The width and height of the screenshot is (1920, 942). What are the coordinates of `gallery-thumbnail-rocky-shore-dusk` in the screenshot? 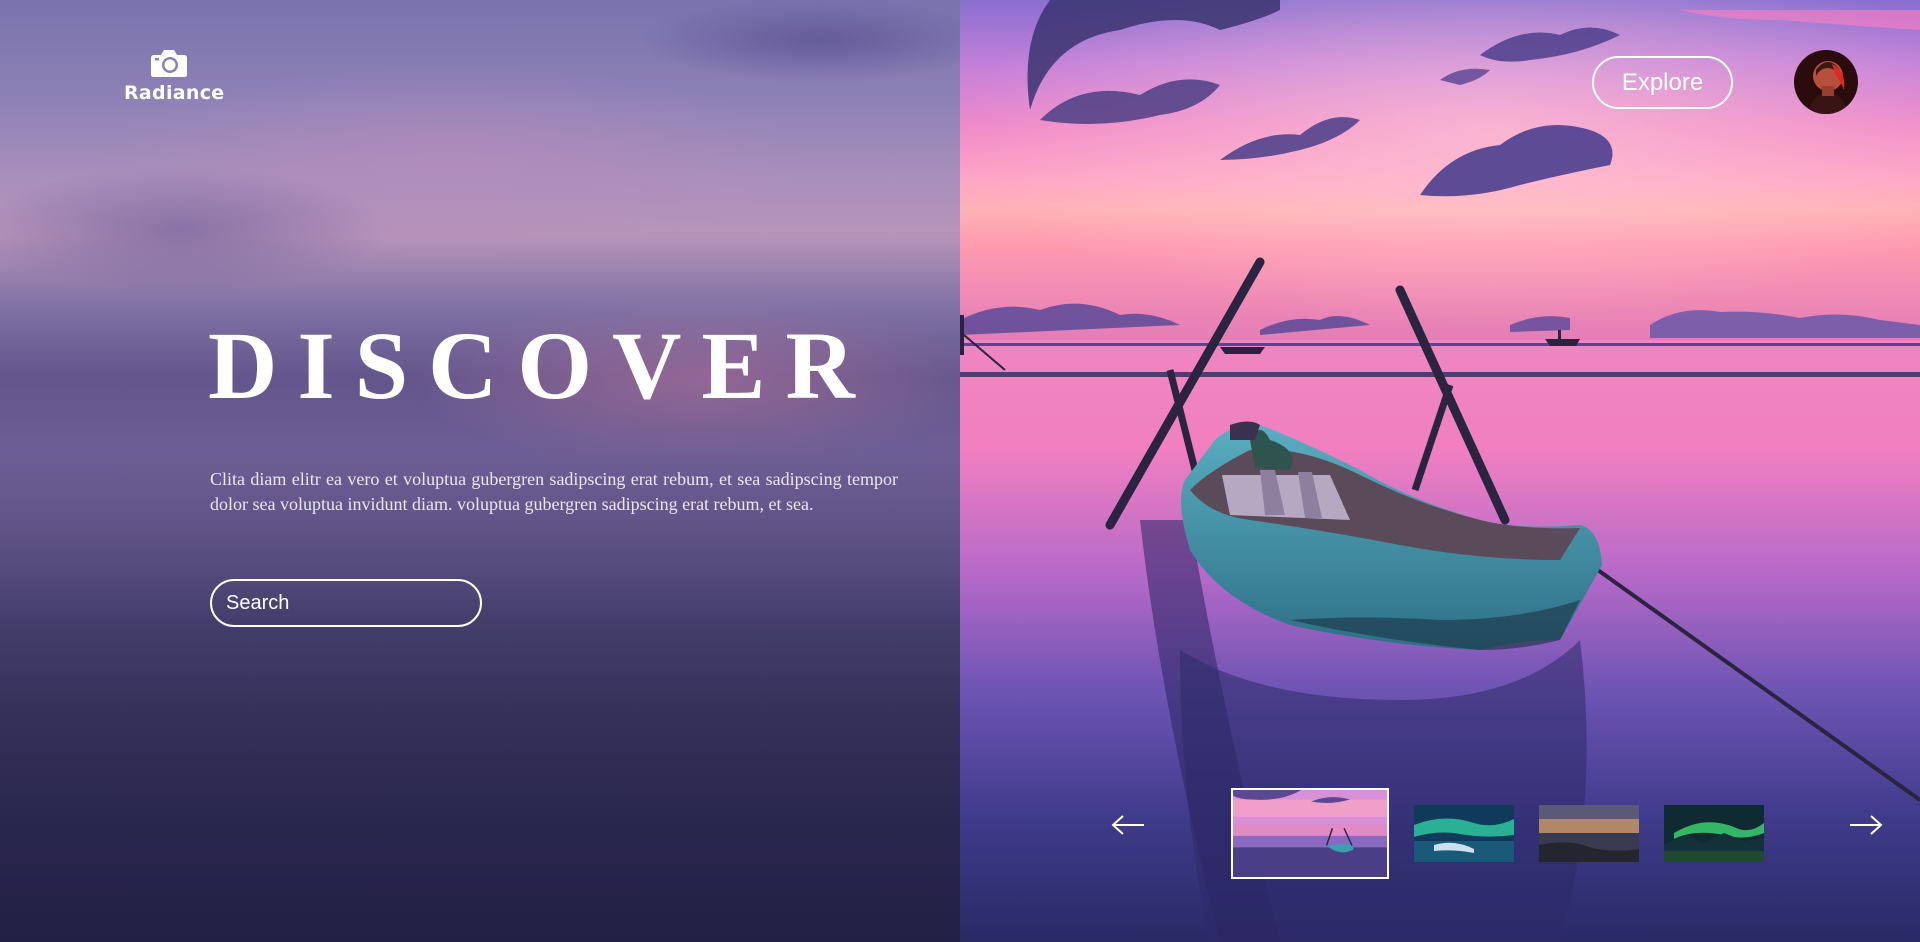 It's located at (1589, 833).